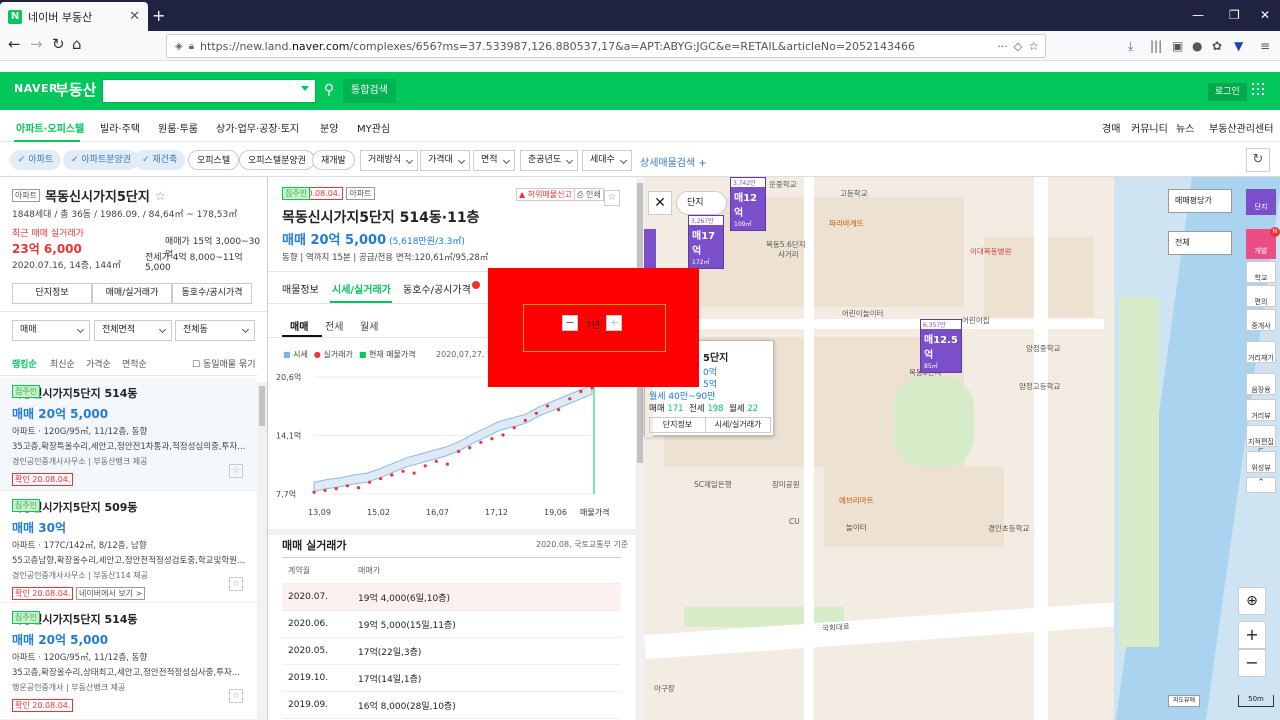 This screenshot has width=1280, height=720. Describe the element at coordinates (62, 363) in the screenshot. I see `sort-latest: 최신순` at that location.